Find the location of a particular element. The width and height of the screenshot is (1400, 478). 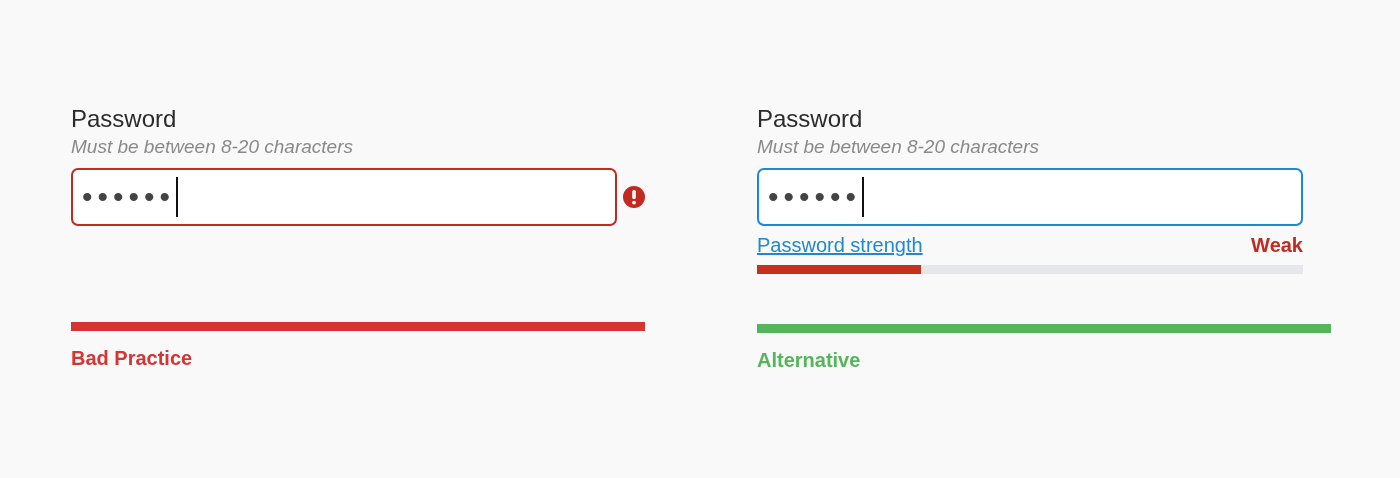

strength-link: Password strength is located at coordinates (840, 245).